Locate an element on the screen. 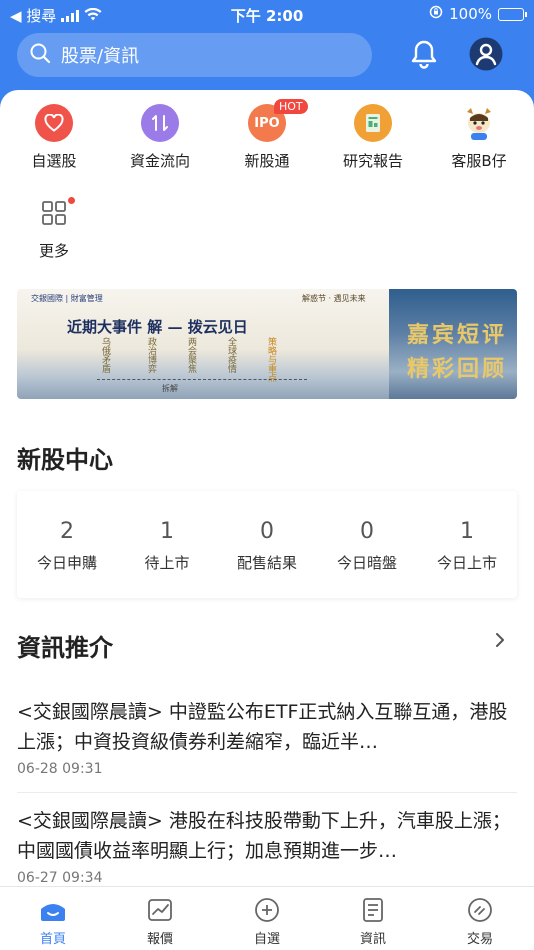  quick-item-watchlist: 自選股 is located at coordinates (54, 137).